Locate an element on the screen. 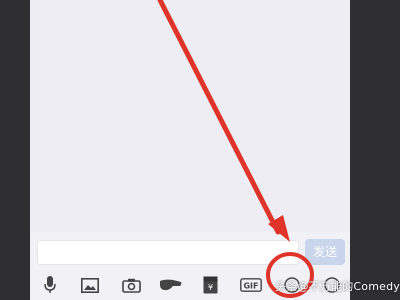  red-envelope-symbol: ¥ is located at coordinates (209, 287).